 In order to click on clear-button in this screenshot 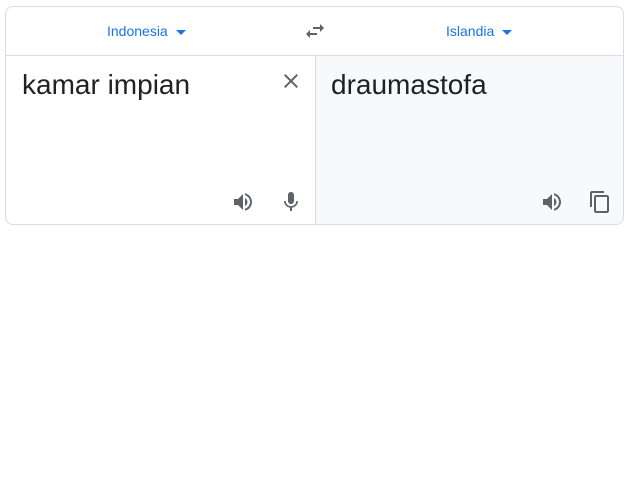, I will do `click(291, 81)`.